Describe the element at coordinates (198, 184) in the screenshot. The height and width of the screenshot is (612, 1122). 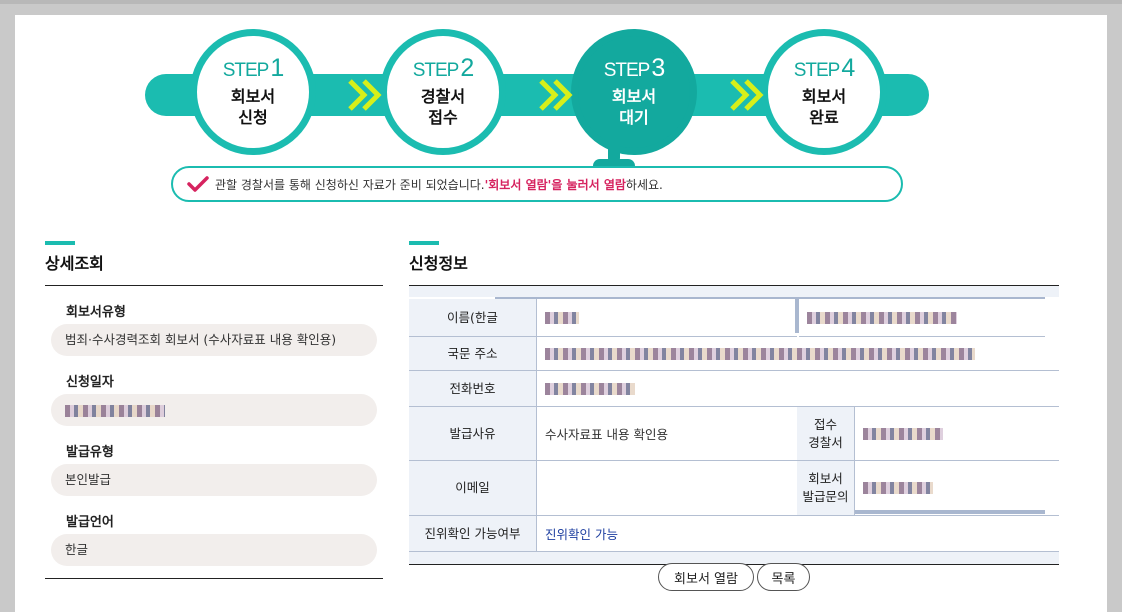
I see `check-icon` at that location.